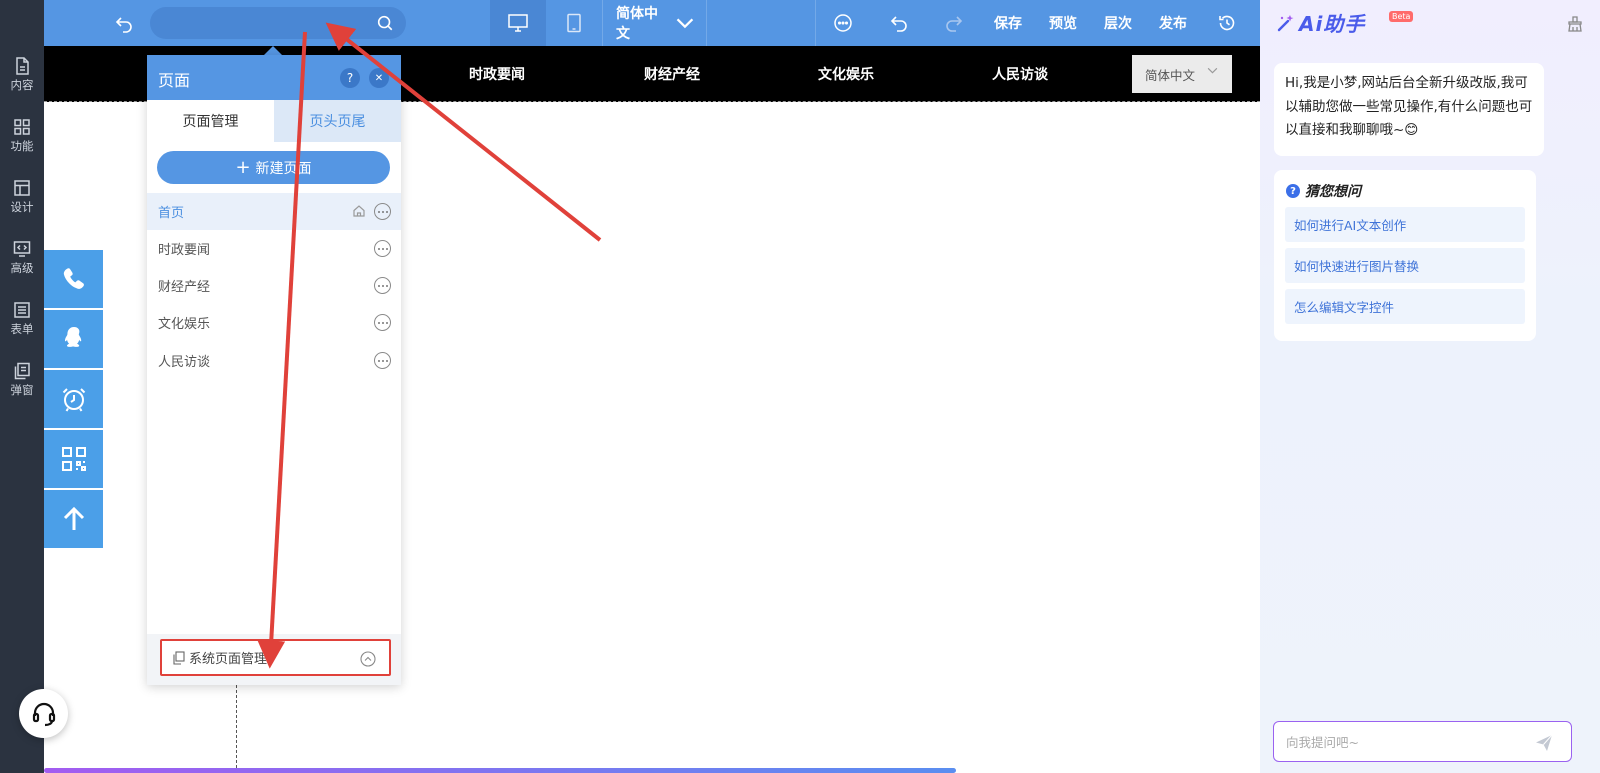  What do you see at coordinates (1293, 191) in the screenshot?
I see `question-icon: ?` at bounding box center [1293, 191].